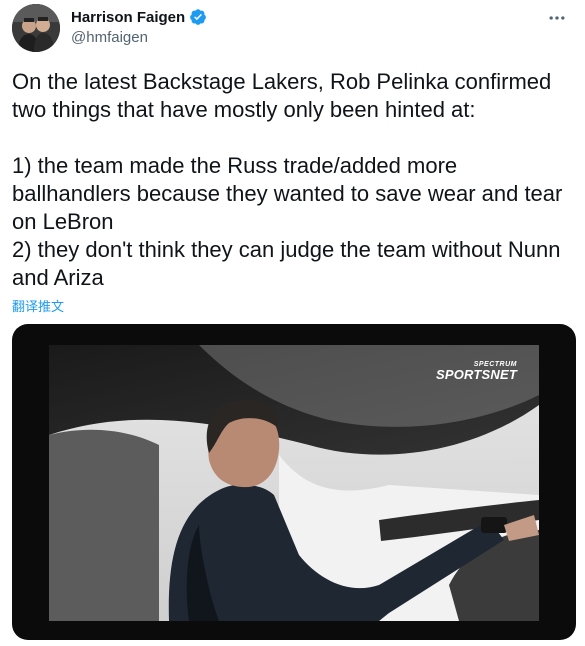  I want to click on verified-badge-icon, so click(198, 17).